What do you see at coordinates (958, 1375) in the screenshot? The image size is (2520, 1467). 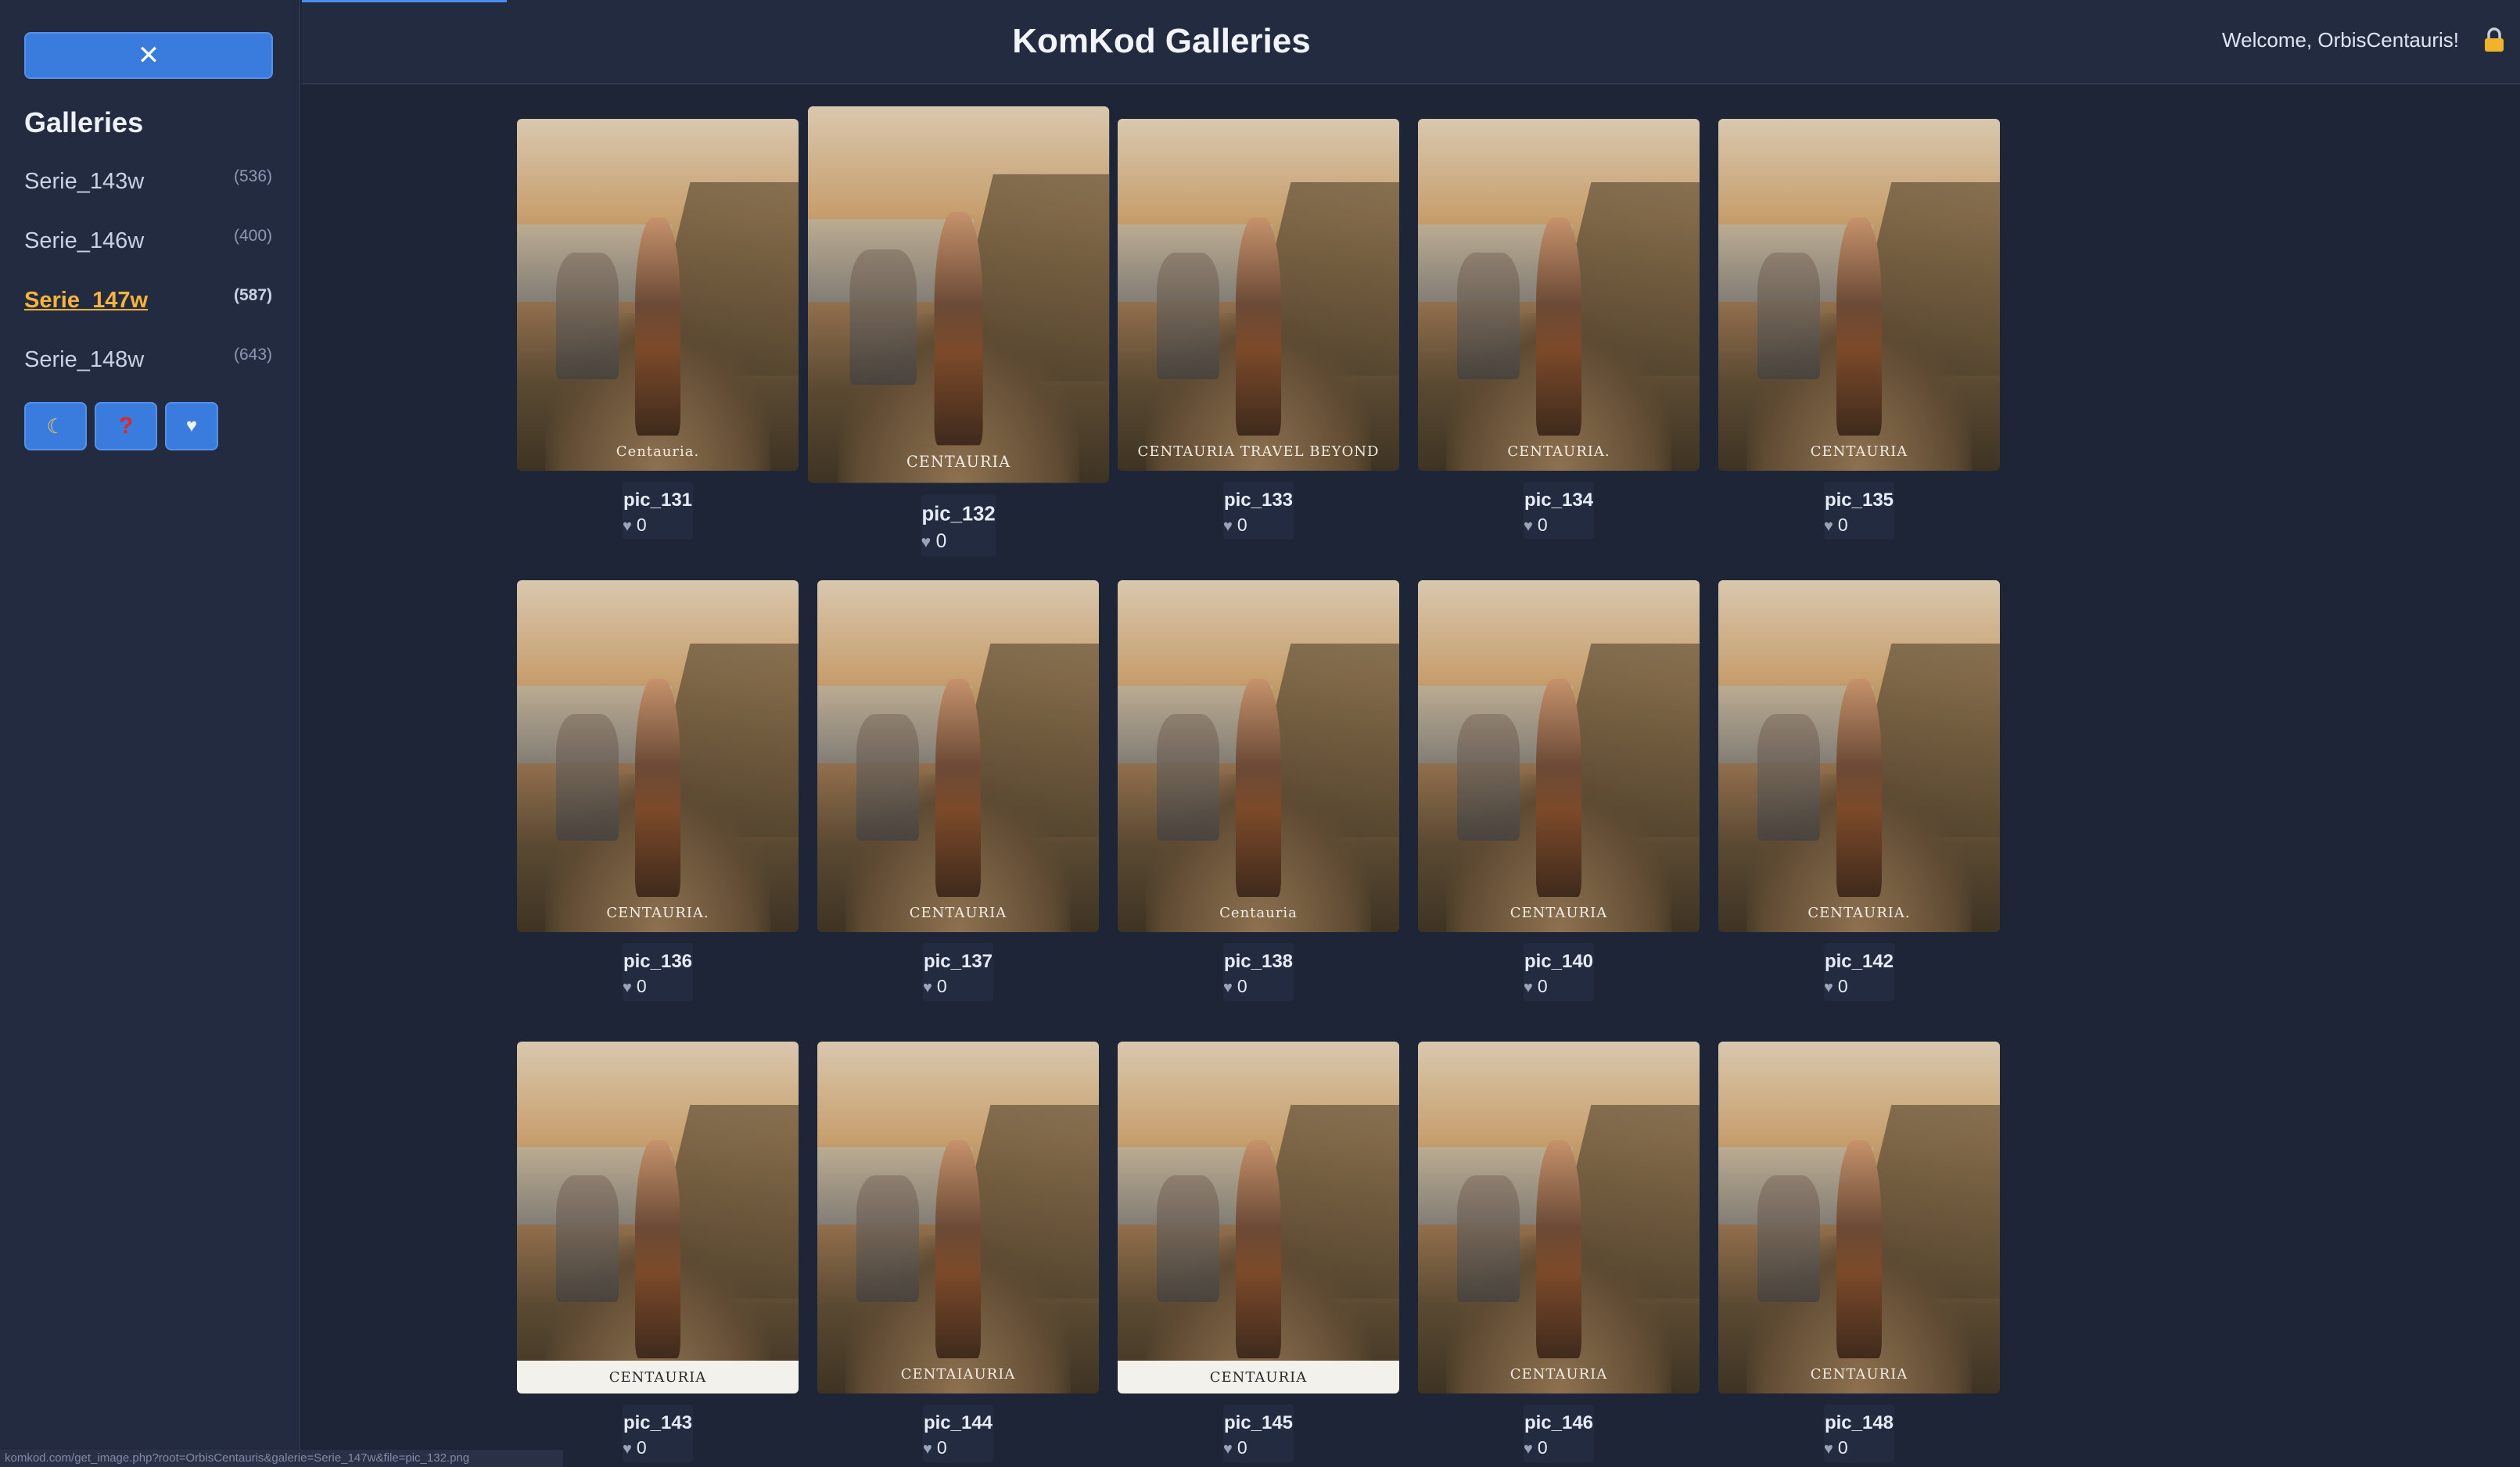 I see `watermark-logo: CENTAIAURIA` at bounding box center [958, 1375].